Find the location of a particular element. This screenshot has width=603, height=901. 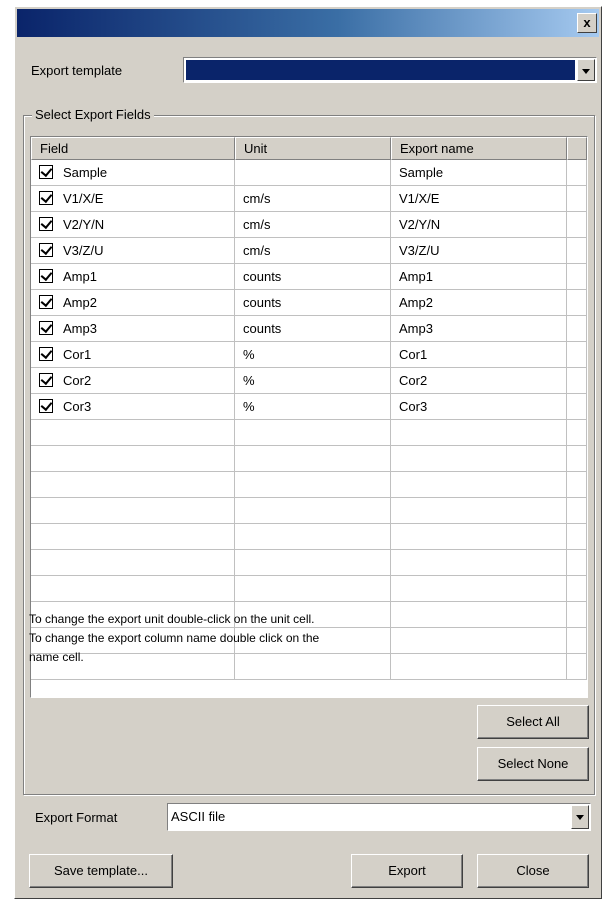

export-name-cell: Amp2 is located at coordinates (479, 303).